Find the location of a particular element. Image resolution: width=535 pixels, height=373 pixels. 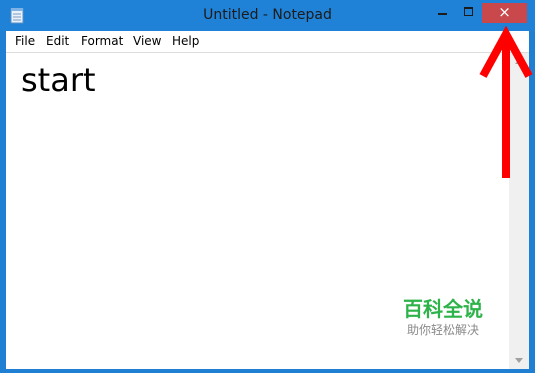

menu-bar: File Edit Format View Help is located at coordinates (267, 42).